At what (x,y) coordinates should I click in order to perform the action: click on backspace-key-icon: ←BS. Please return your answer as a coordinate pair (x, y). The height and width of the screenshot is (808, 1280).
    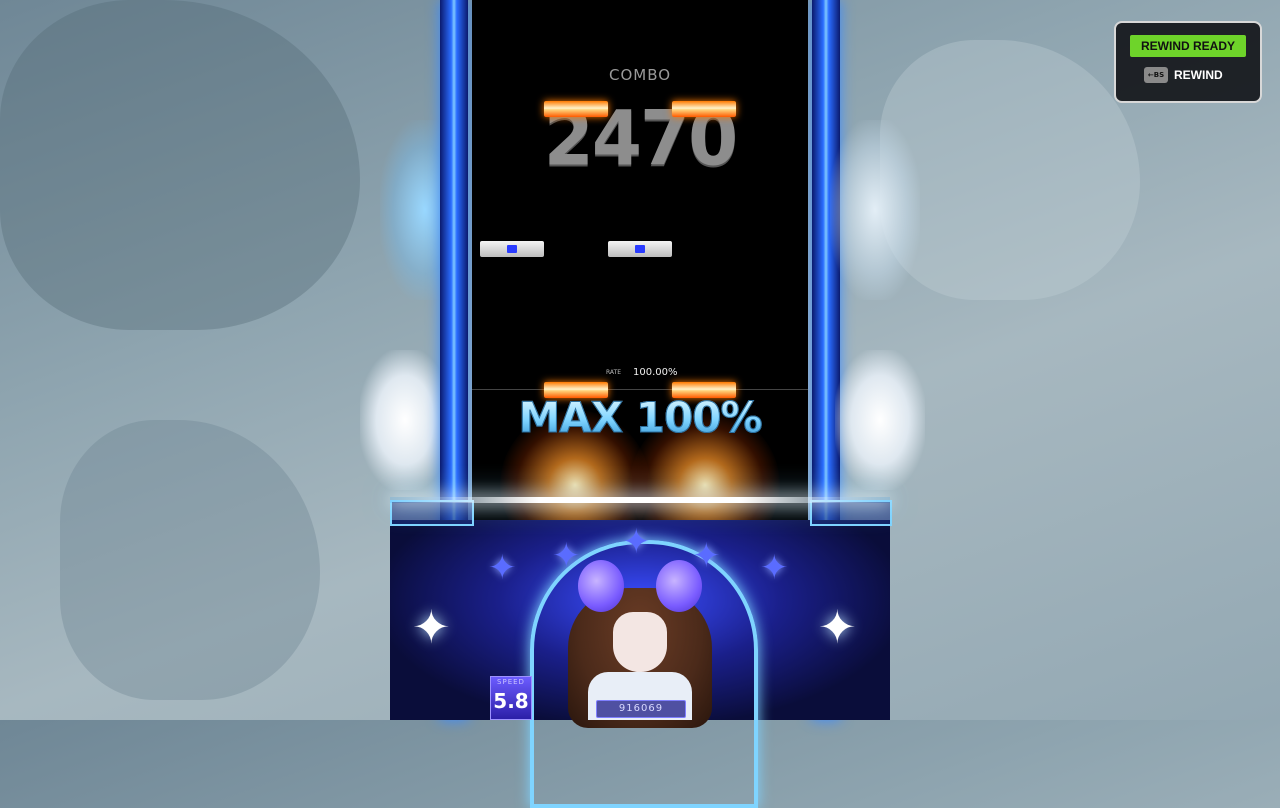
    Looking at the image, I should click on (1156, 75).